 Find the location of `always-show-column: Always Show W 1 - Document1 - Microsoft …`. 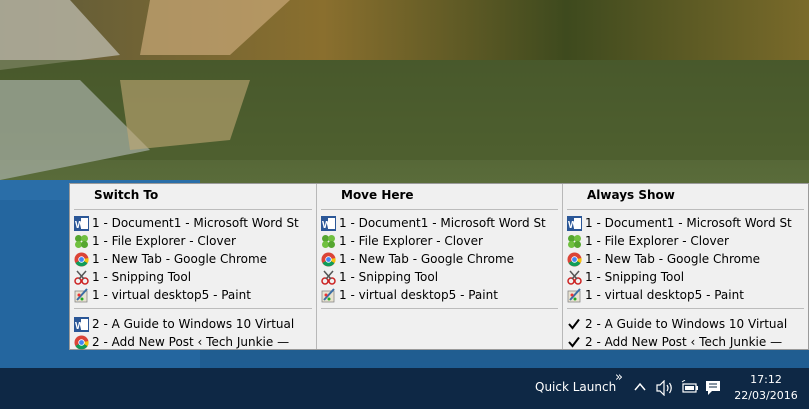

always-show-column: Always Show W 1 - Document1 - Microsoft … is located at coordinates (685, 266).